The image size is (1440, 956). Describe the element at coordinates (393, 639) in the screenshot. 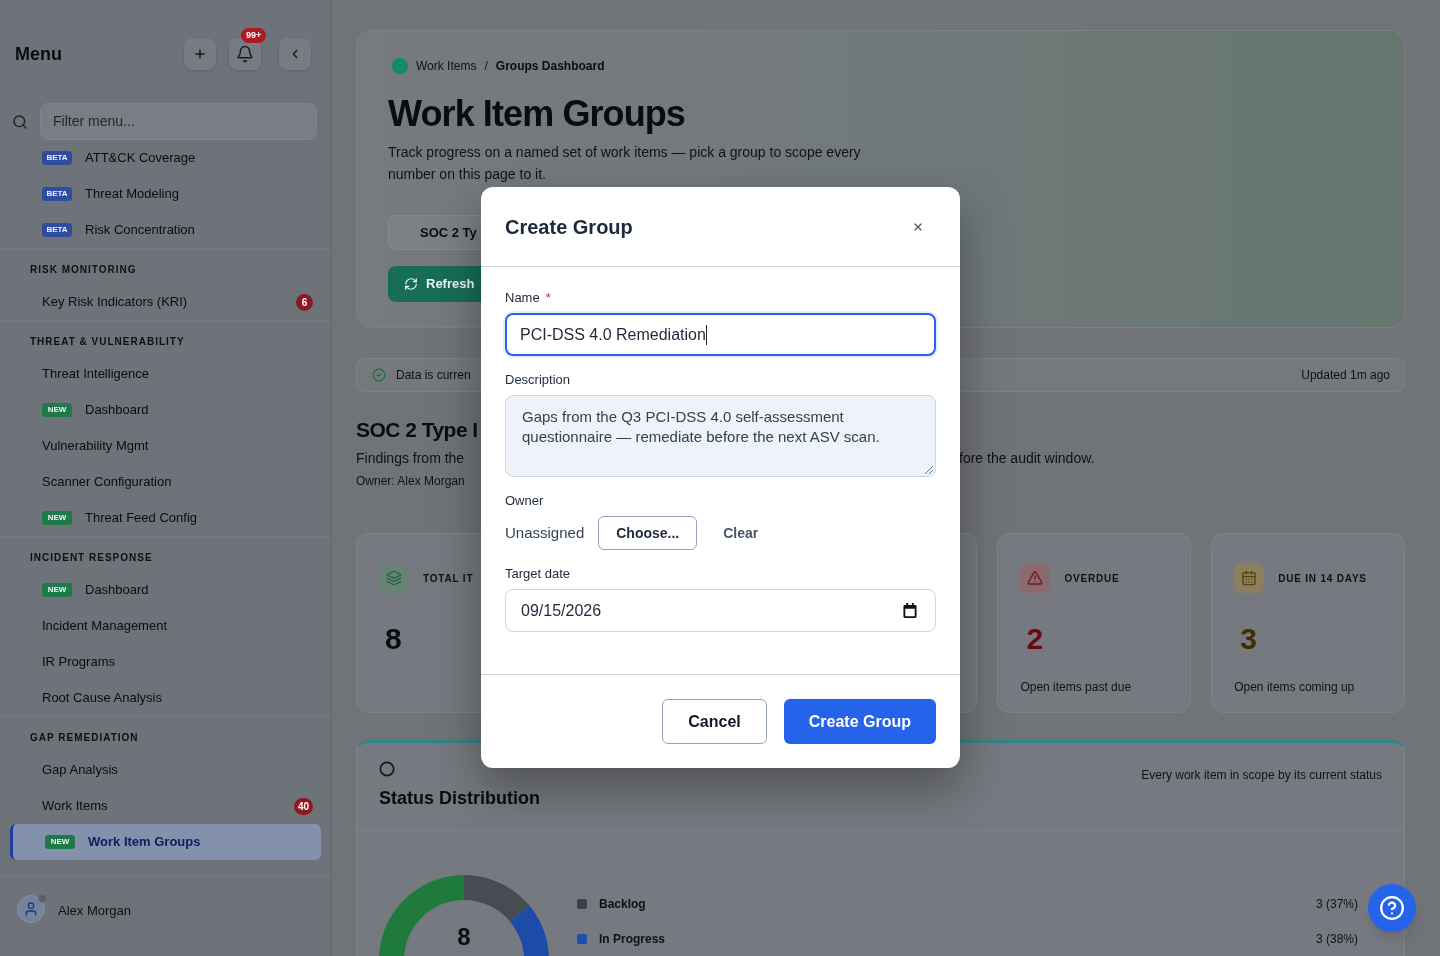

I see `stat-value: 8` at that location.